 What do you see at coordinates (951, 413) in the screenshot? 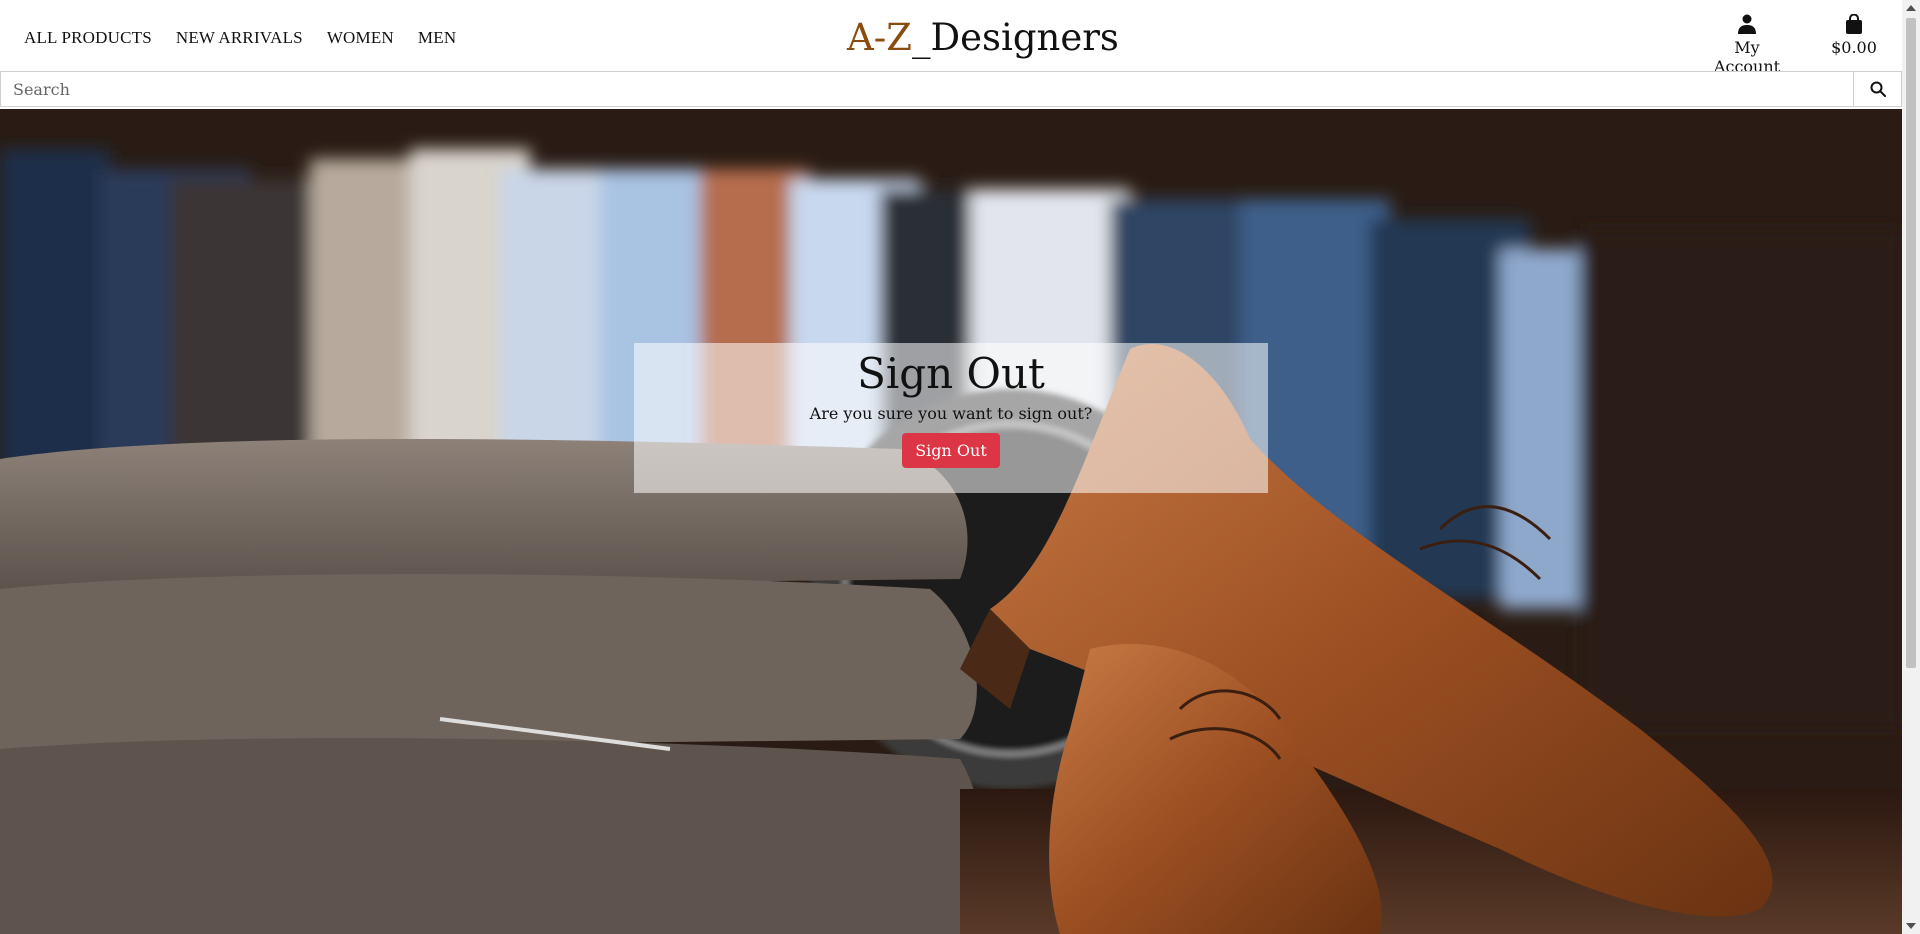
I see `signout-message: Are you sure you want to sign out?` at bounding box center [951, 413].